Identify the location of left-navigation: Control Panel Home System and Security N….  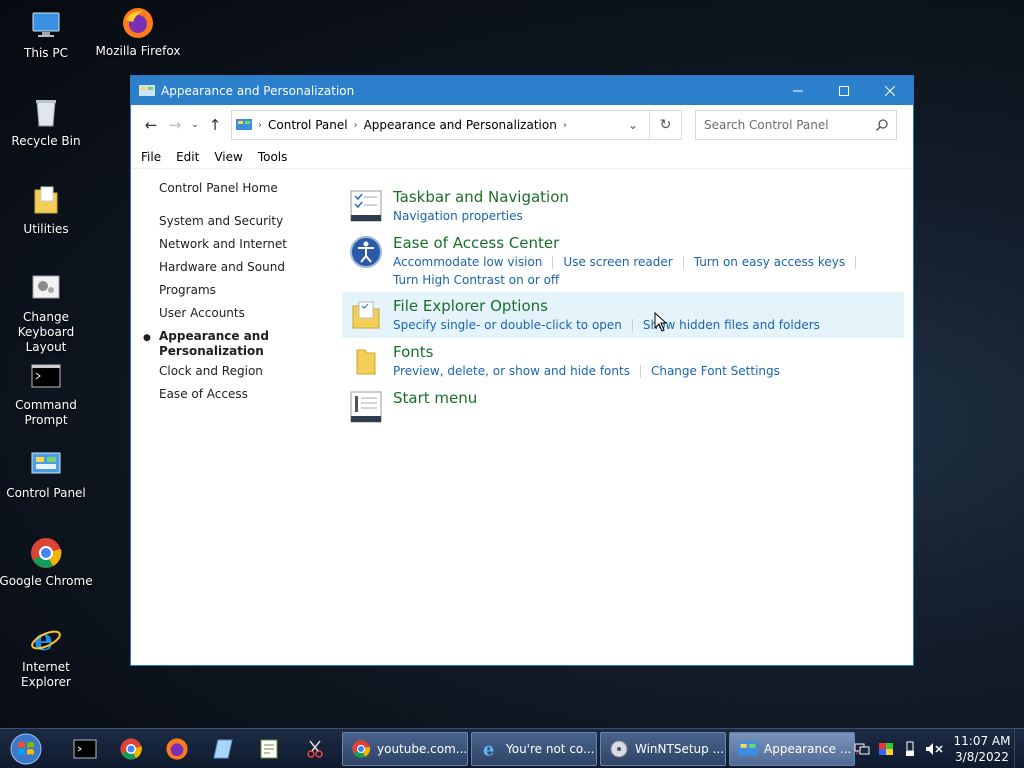
(236, 291).